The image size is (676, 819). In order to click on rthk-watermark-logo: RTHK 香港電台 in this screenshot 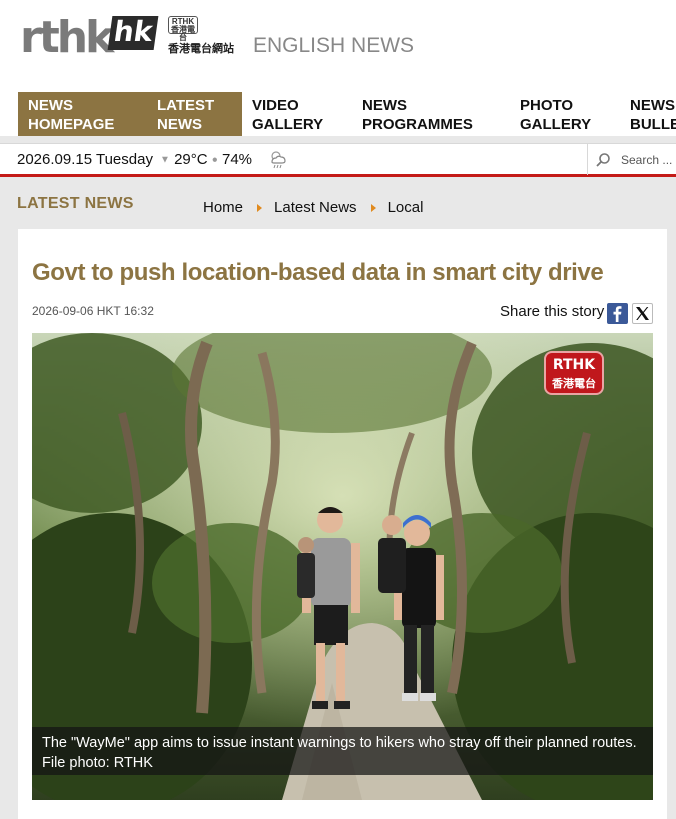, I will do `click(574, 373)`.